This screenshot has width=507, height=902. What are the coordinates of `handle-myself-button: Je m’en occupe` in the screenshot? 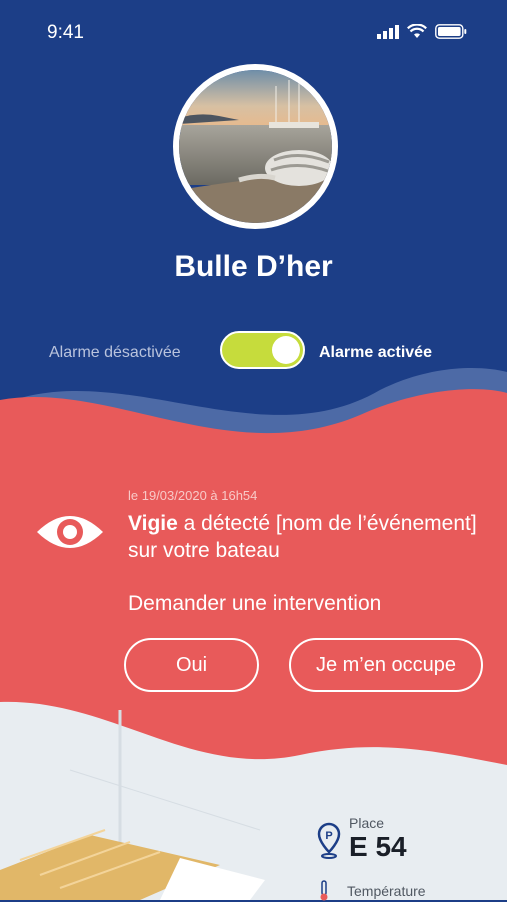 It's located at (386, 665).